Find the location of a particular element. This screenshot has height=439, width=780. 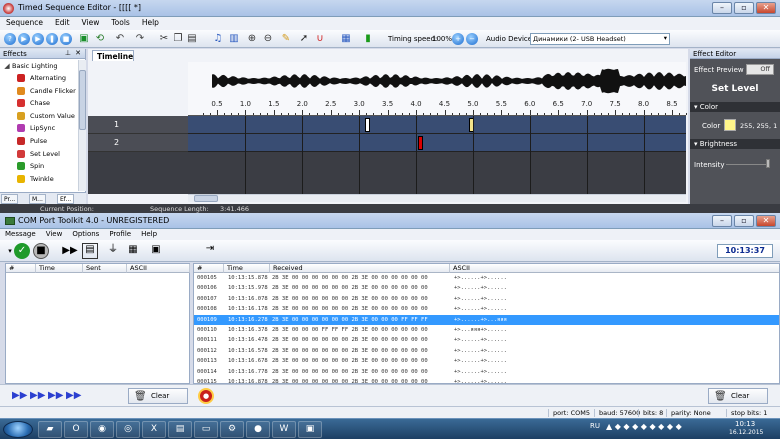

clear-sent-button: 🗑 Clear is located at coordinates (158, 396).